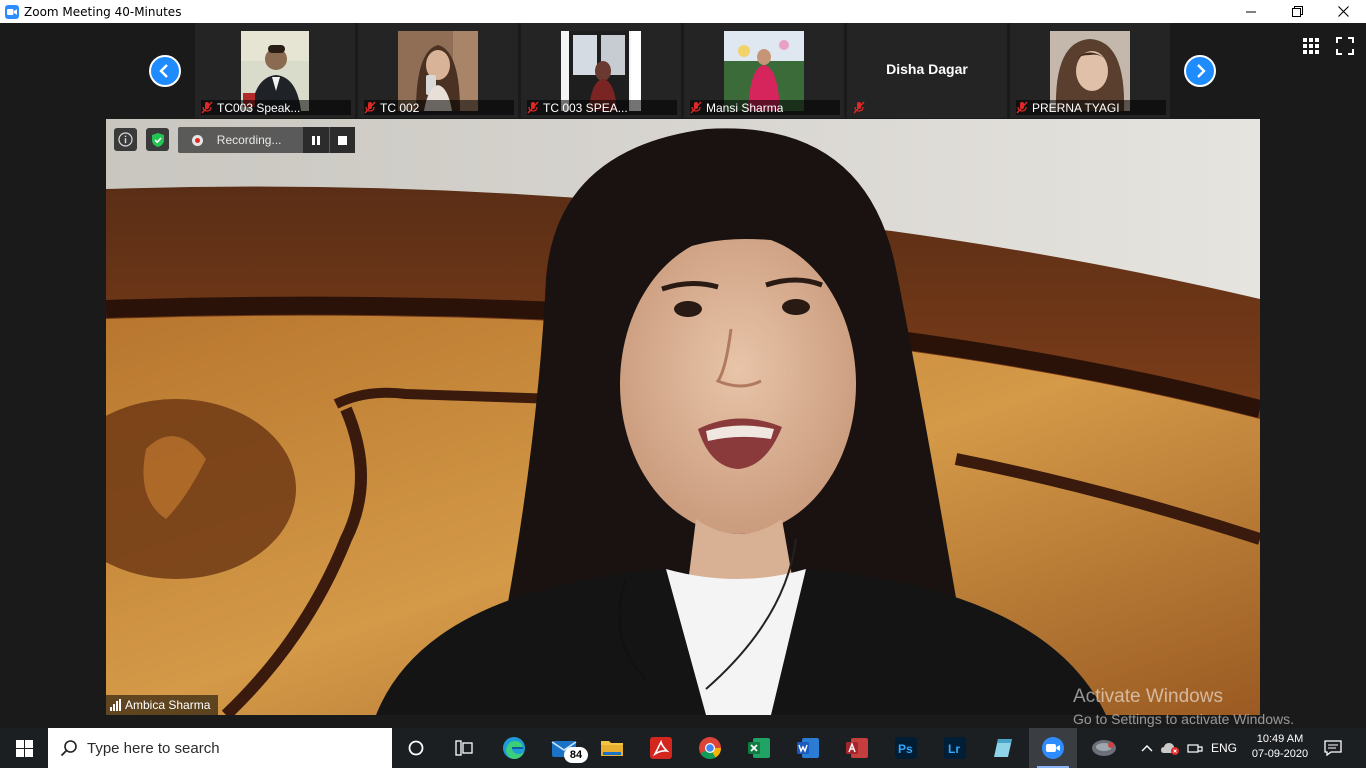 The image size is (1366, 768). Describe the element at coordinates (765, 107) in the screenshot. I see `participant-name-label: Mansi Sharma` at that location.